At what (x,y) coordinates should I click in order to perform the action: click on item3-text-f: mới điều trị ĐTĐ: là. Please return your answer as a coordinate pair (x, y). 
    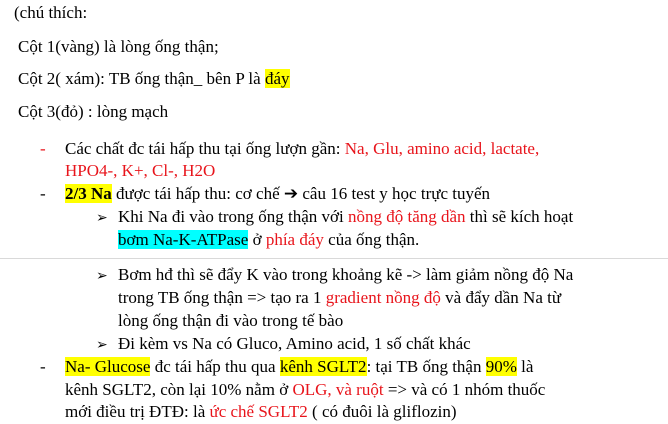
    Looking at the image, I should click on (137, 411).